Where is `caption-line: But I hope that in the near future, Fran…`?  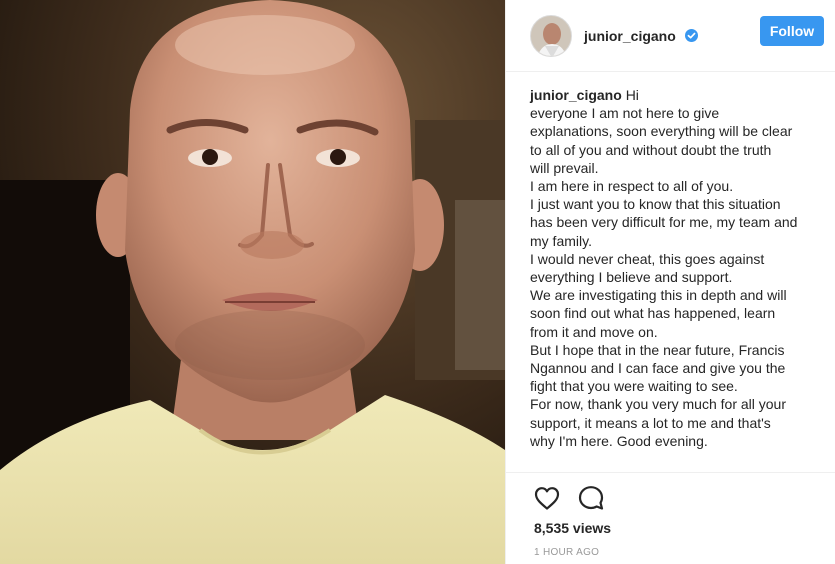 caption-line: But I hope that in the near future, Fran… is located at coordinates (678, 350).